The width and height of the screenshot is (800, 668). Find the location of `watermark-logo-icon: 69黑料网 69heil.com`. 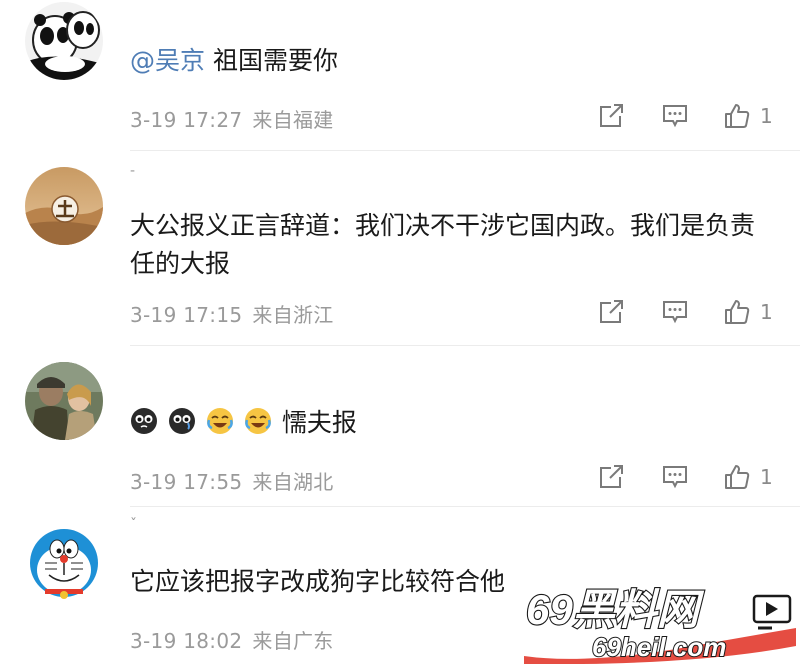

watermark-logo-icon: 69黑料网 69heil.com is located at coordinates (660, 625).